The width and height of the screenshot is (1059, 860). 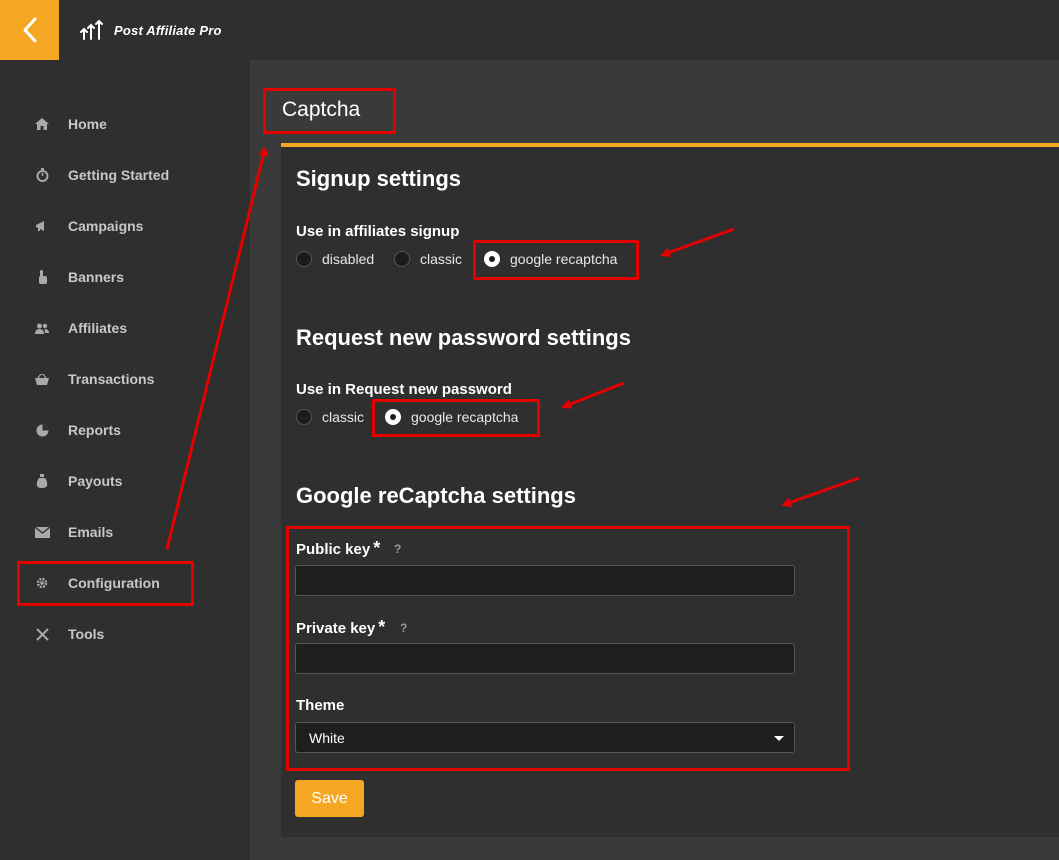 What do you see at coordinates (106, 226) in the screenshot?
I see `sidebar-item-label: Campaigns` at bounding box center [106, 226].